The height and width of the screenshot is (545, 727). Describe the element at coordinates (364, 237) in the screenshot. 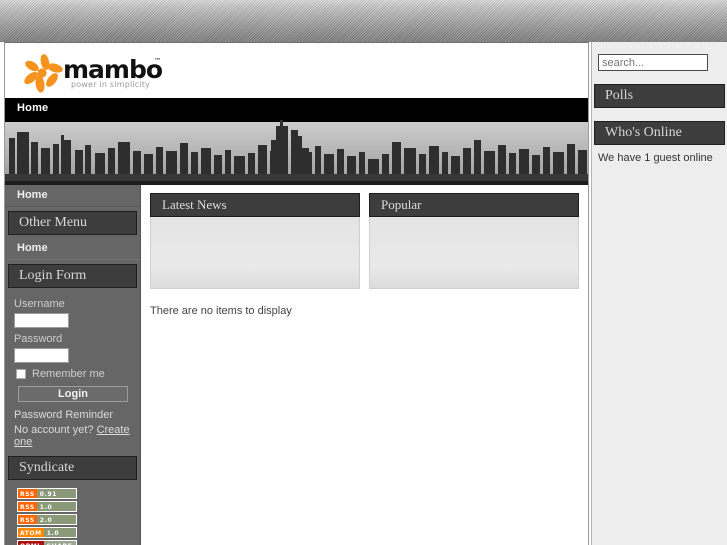

I see `frontpage-modules: Latest News Popular` at that location.